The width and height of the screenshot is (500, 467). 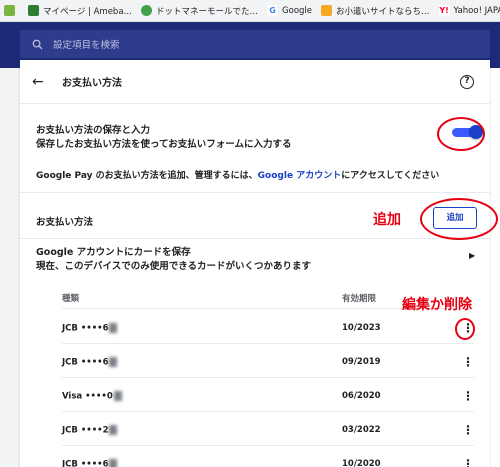 I want to click on left-gutter, so click(x=10, y=267).